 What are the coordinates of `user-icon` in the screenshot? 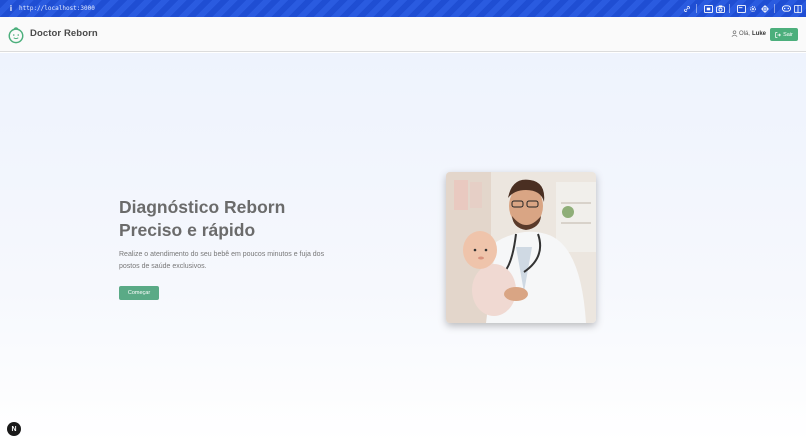 It's located at (734, 33).